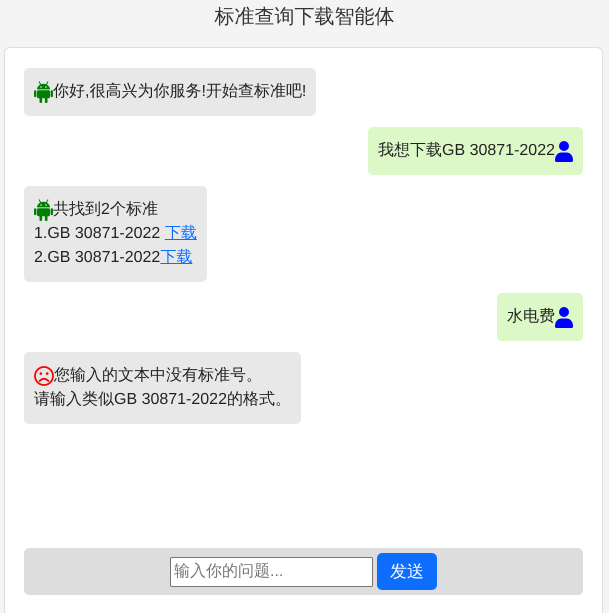 This screenshot has width=609, height=613. What do you see at coordinates (44, 376) in the screenshot?
I see `sad-face-icon` at bounding box center [44, 376].